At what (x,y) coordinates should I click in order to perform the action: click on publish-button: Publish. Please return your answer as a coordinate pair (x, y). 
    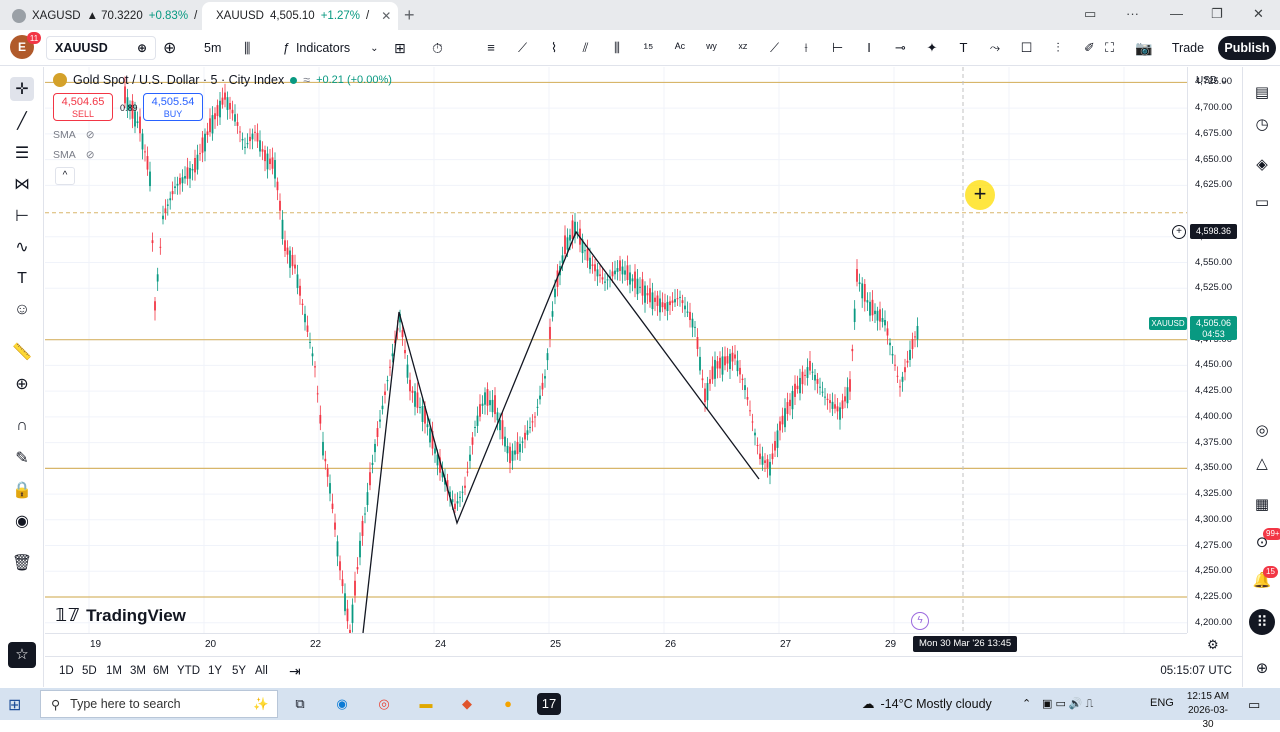
    Looking at the image, I should click on (1247, 48).